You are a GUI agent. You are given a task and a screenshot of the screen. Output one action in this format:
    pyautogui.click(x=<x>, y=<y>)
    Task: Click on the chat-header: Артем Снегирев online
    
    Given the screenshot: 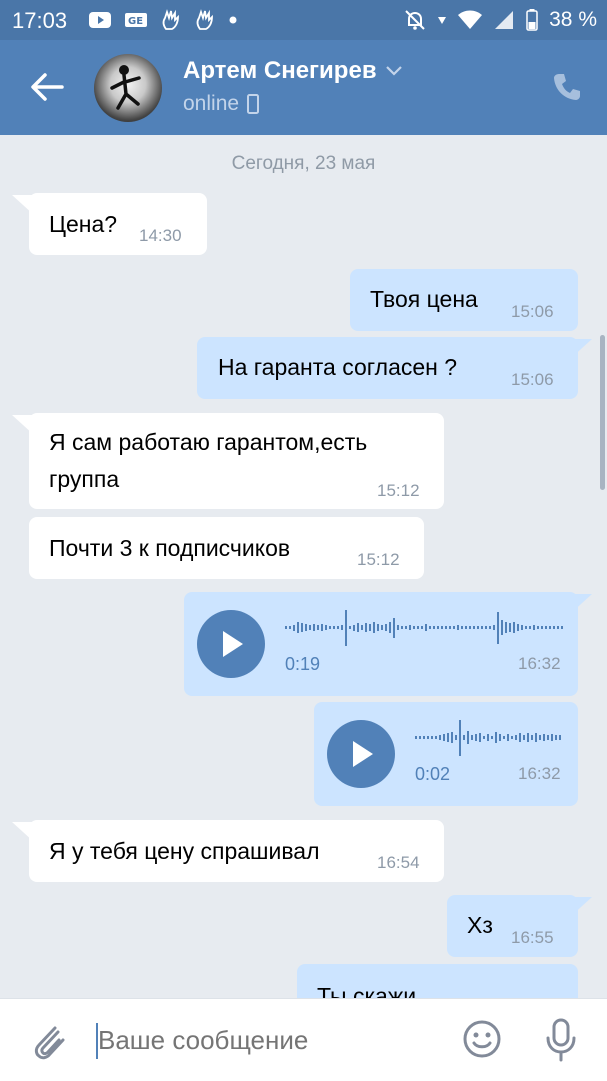 What is the action you would take?
    pyautogui.click(x=303, y=87)
    